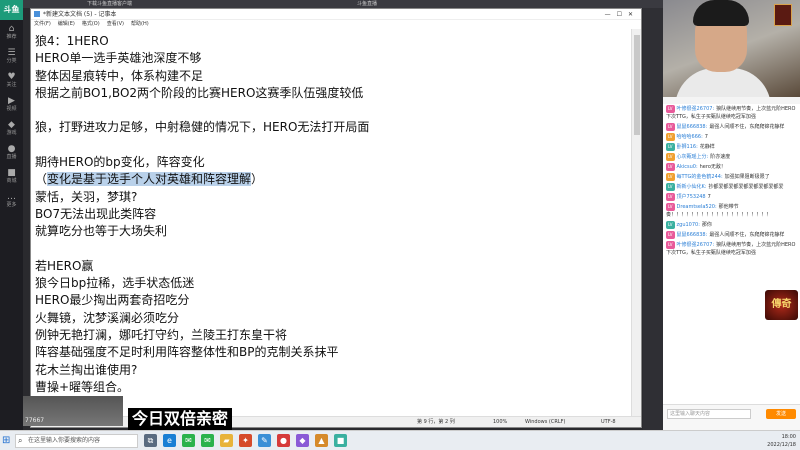 This screenshot has width=800, height=450. Describe the element at coordinates (321, 440) in the screenshot. I see `app3-icon: ▲` at that location.